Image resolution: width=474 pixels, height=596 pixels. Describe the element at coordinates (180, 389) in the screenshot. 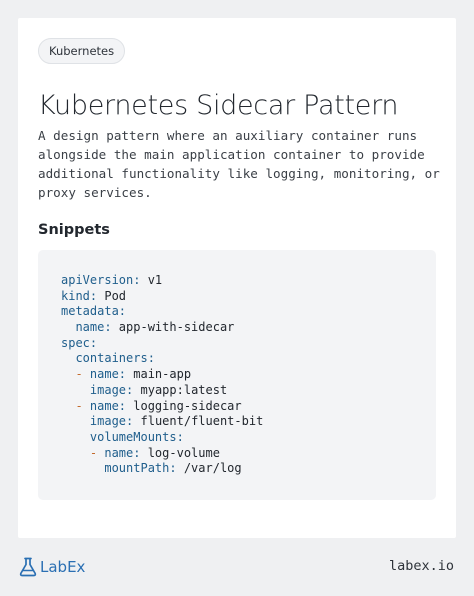

I see `code-value: myapp:latest` at that location.